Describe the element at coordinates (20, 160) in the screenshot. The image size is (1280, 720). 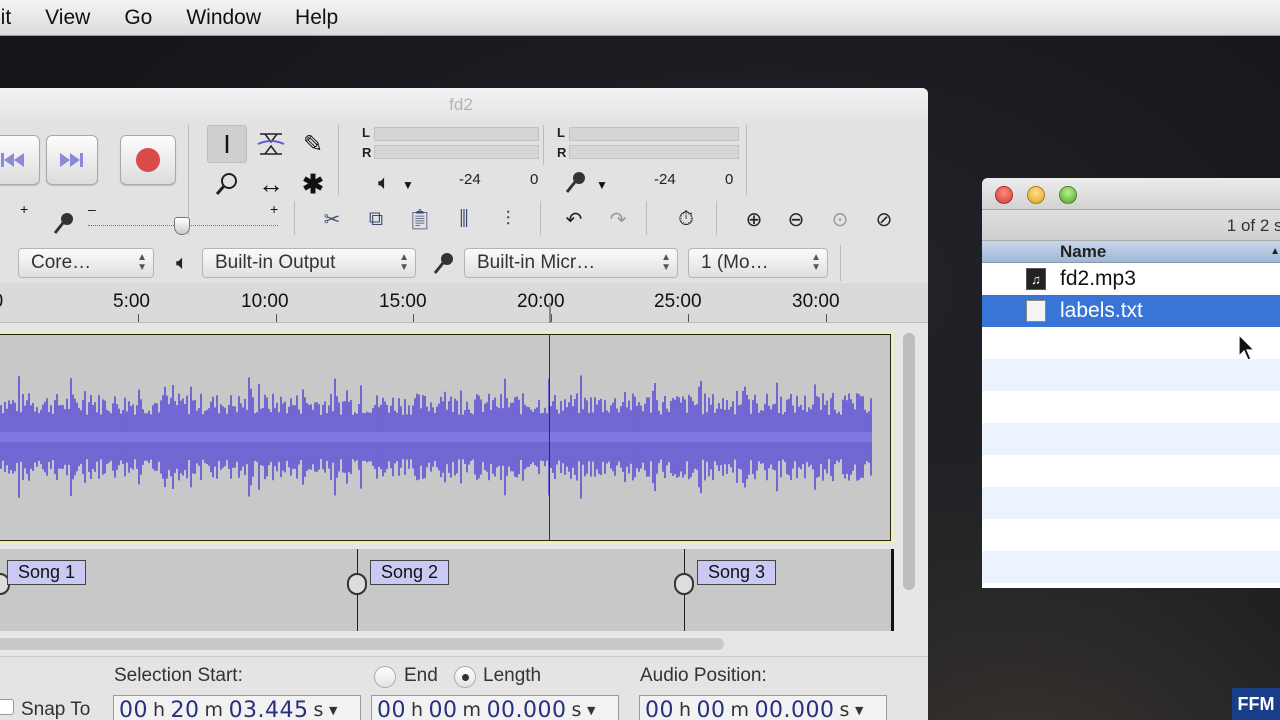
I see `skip-to-start-button` at that location.